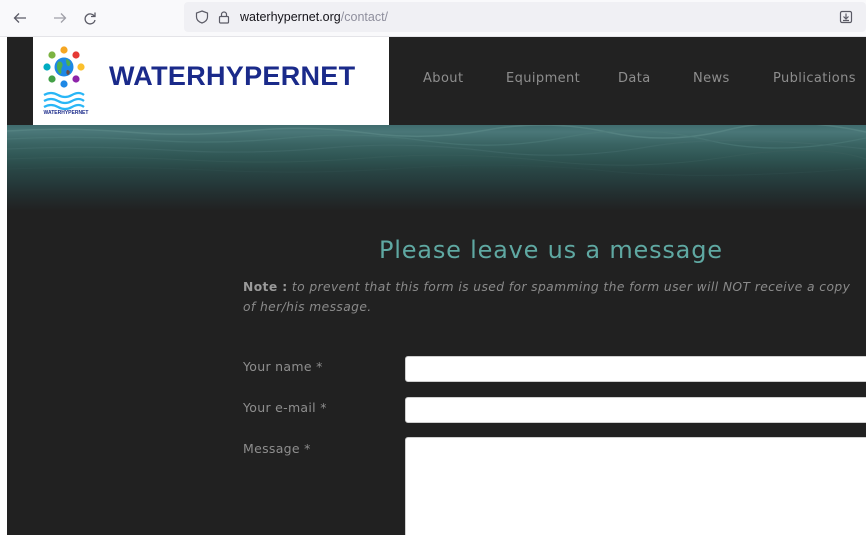  I want to click on globe-logo-icon, so click(64, 78).